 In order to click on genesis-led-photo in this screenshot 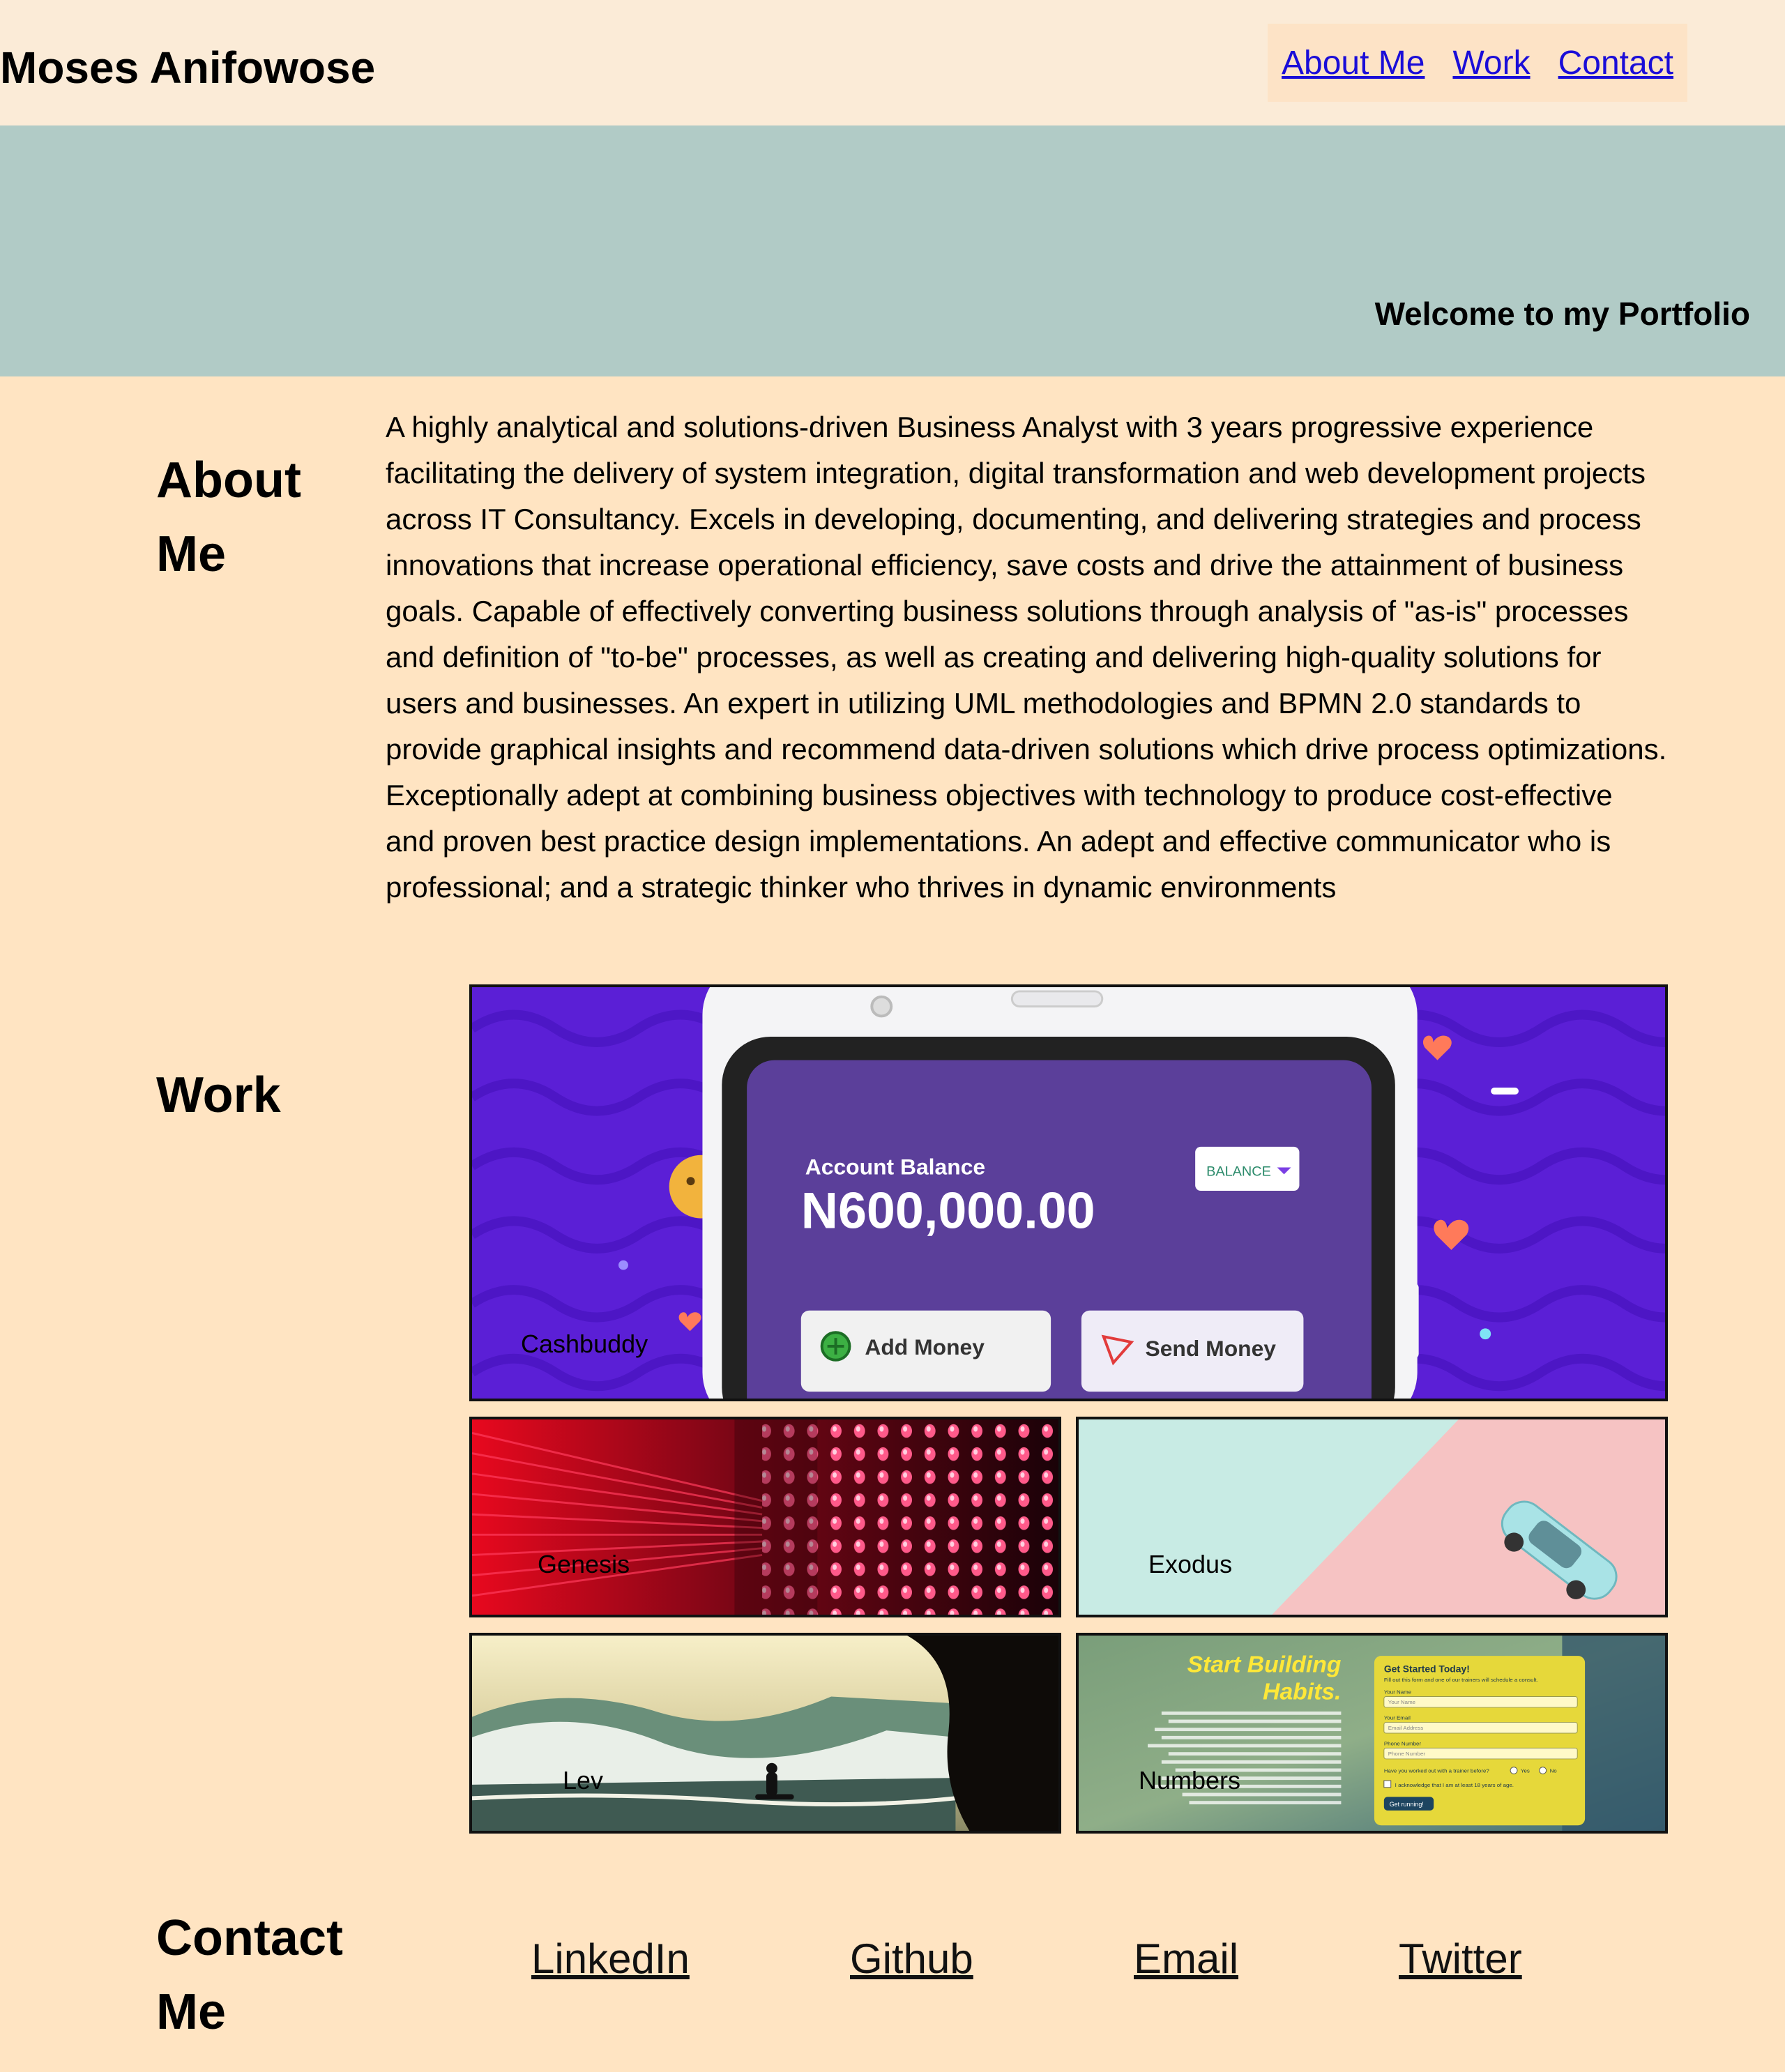, I will do `click(765, 1517)`.